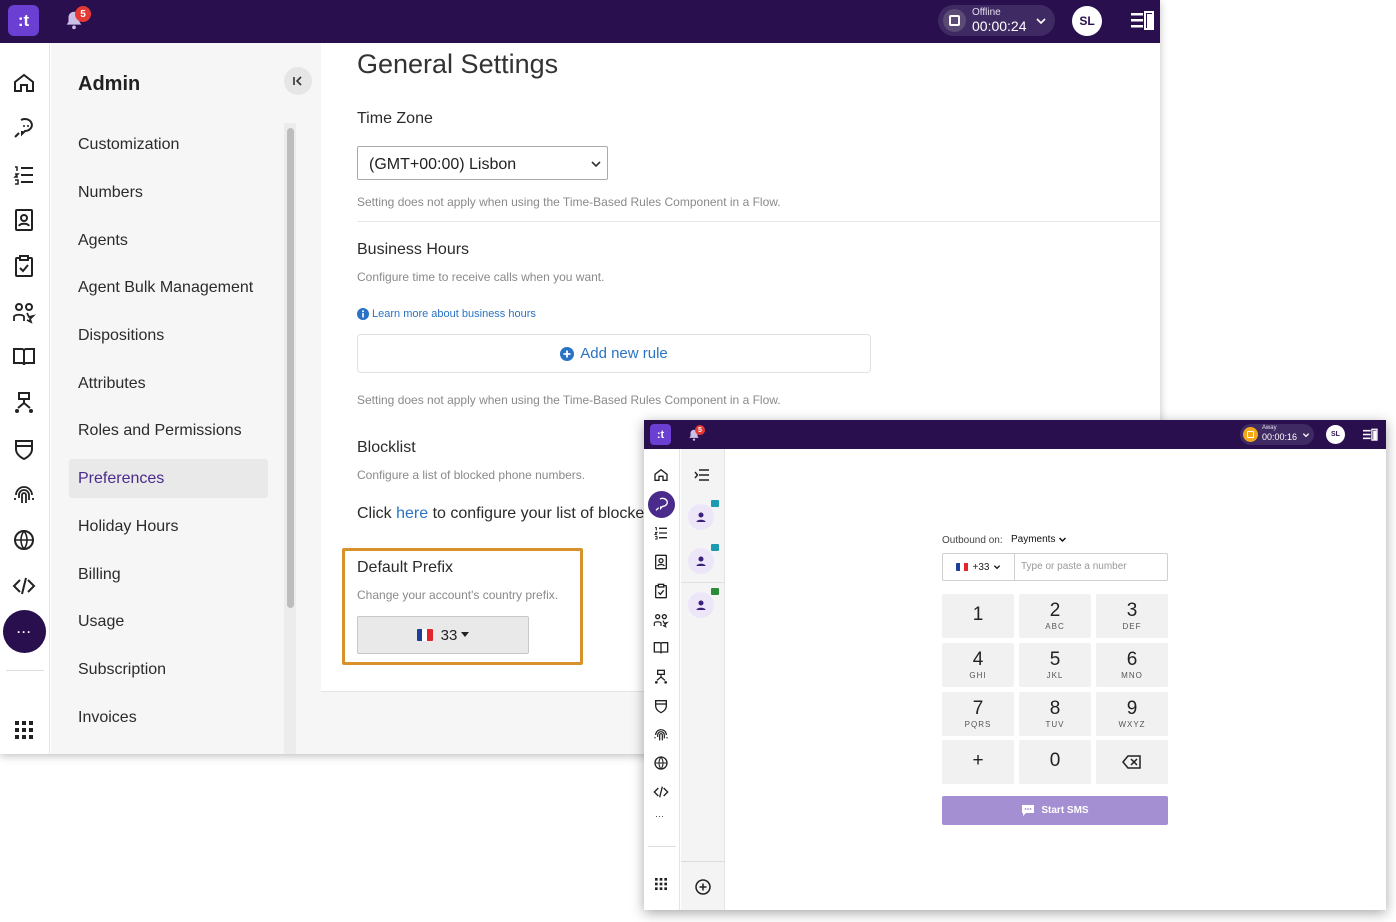 The height and width of the screenshot is (922, 1396). Describe the element at coordinates (703, 582) in the screenshot. I see `panel-divider` at that location.